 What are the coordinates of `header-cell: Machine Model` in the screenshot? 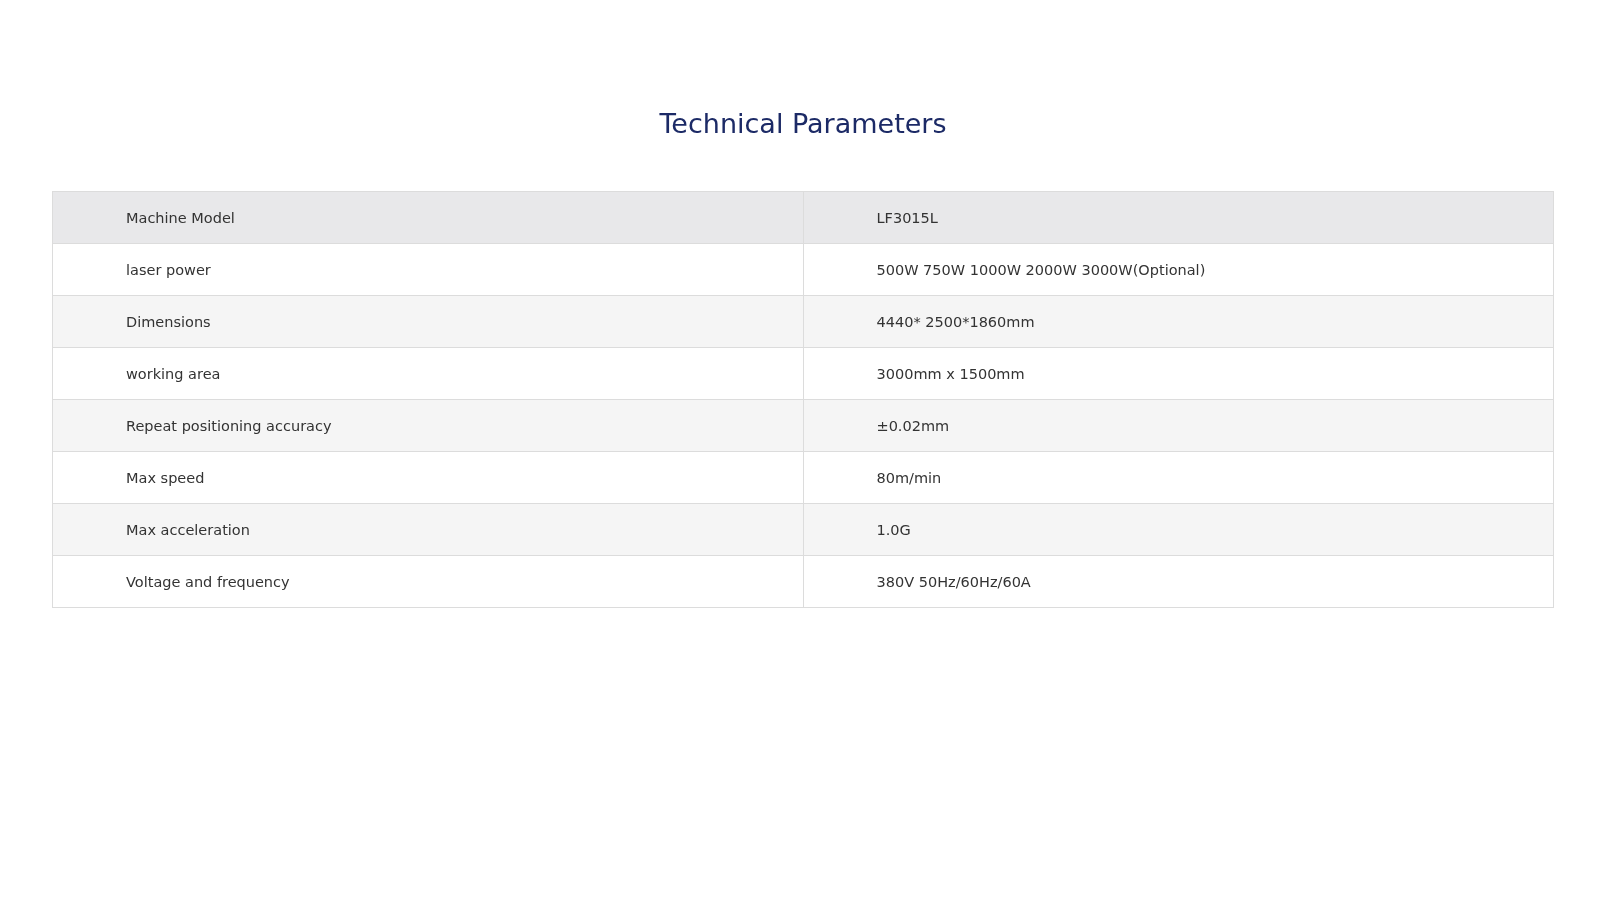 It's located at (427, 217).